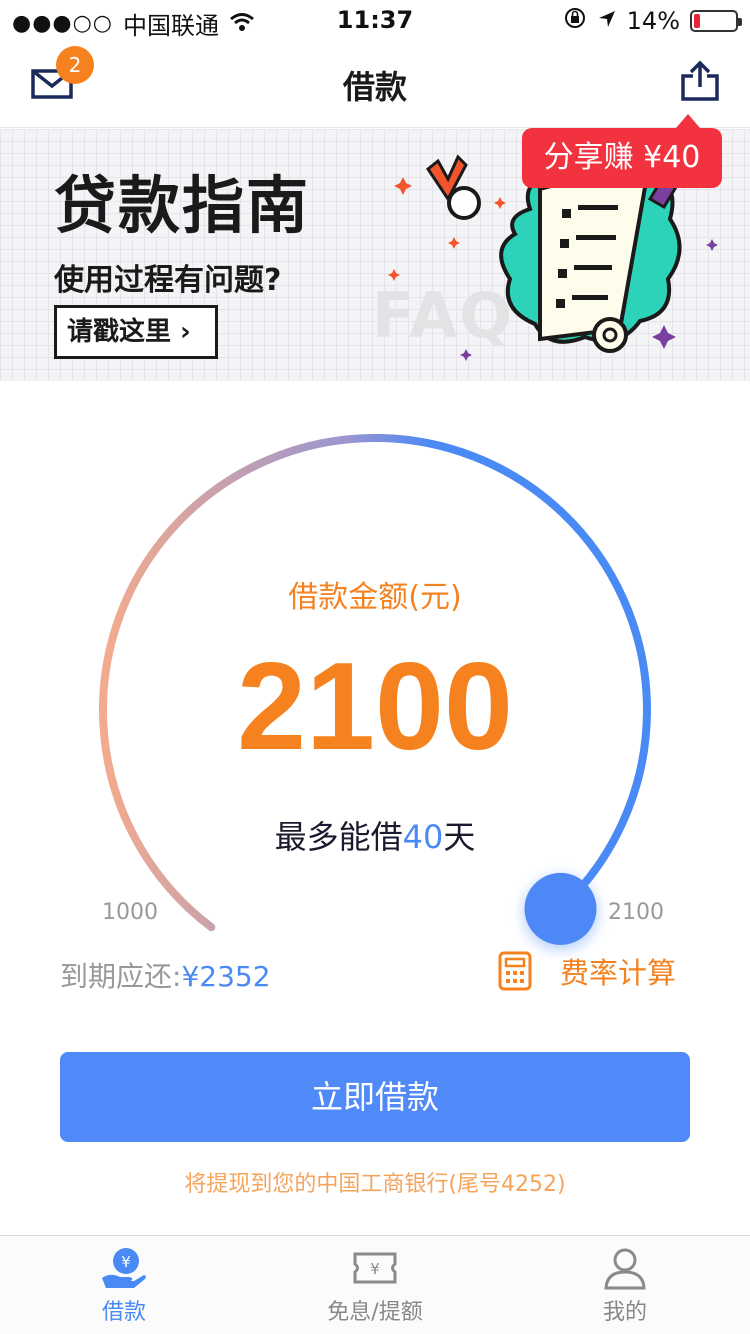  Describe the element at coordinates (375, 1097) in the screenshot. I see `borrow-now-button: 立即借款` at that location.